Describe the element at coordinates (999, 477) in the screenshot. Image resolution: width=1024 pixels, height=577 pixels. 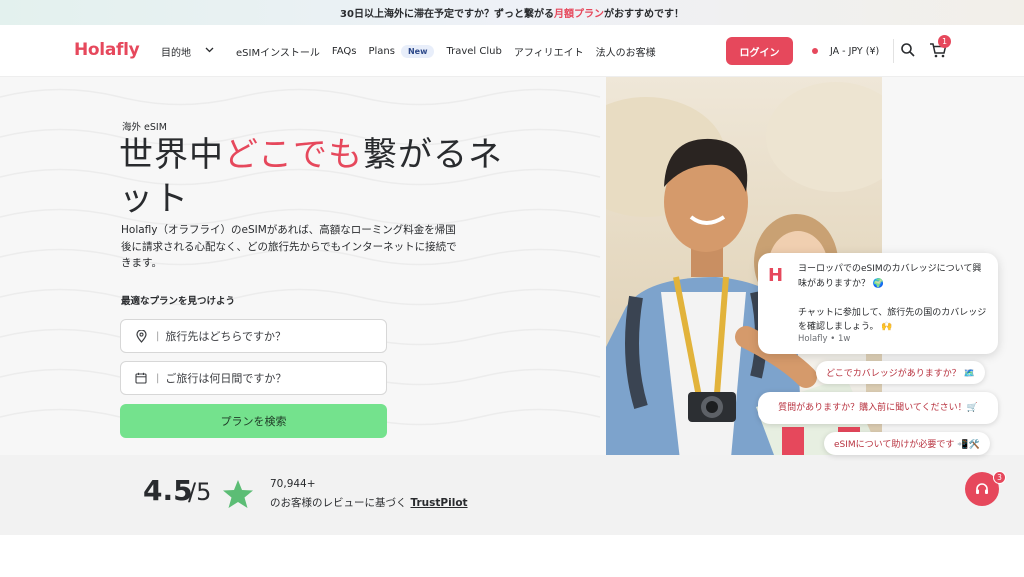
I see `chat-unread-badge: 3` at that location.